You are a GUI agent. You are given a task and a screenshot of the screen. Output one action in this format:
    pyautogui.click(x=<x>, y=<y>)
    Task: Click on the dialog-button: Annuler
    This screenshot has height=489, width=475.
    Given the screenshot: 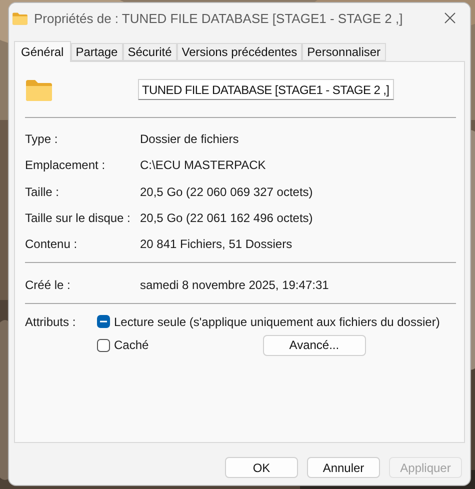 What is the action you would take?
    pyautogui.click(x=343, y=467)
    